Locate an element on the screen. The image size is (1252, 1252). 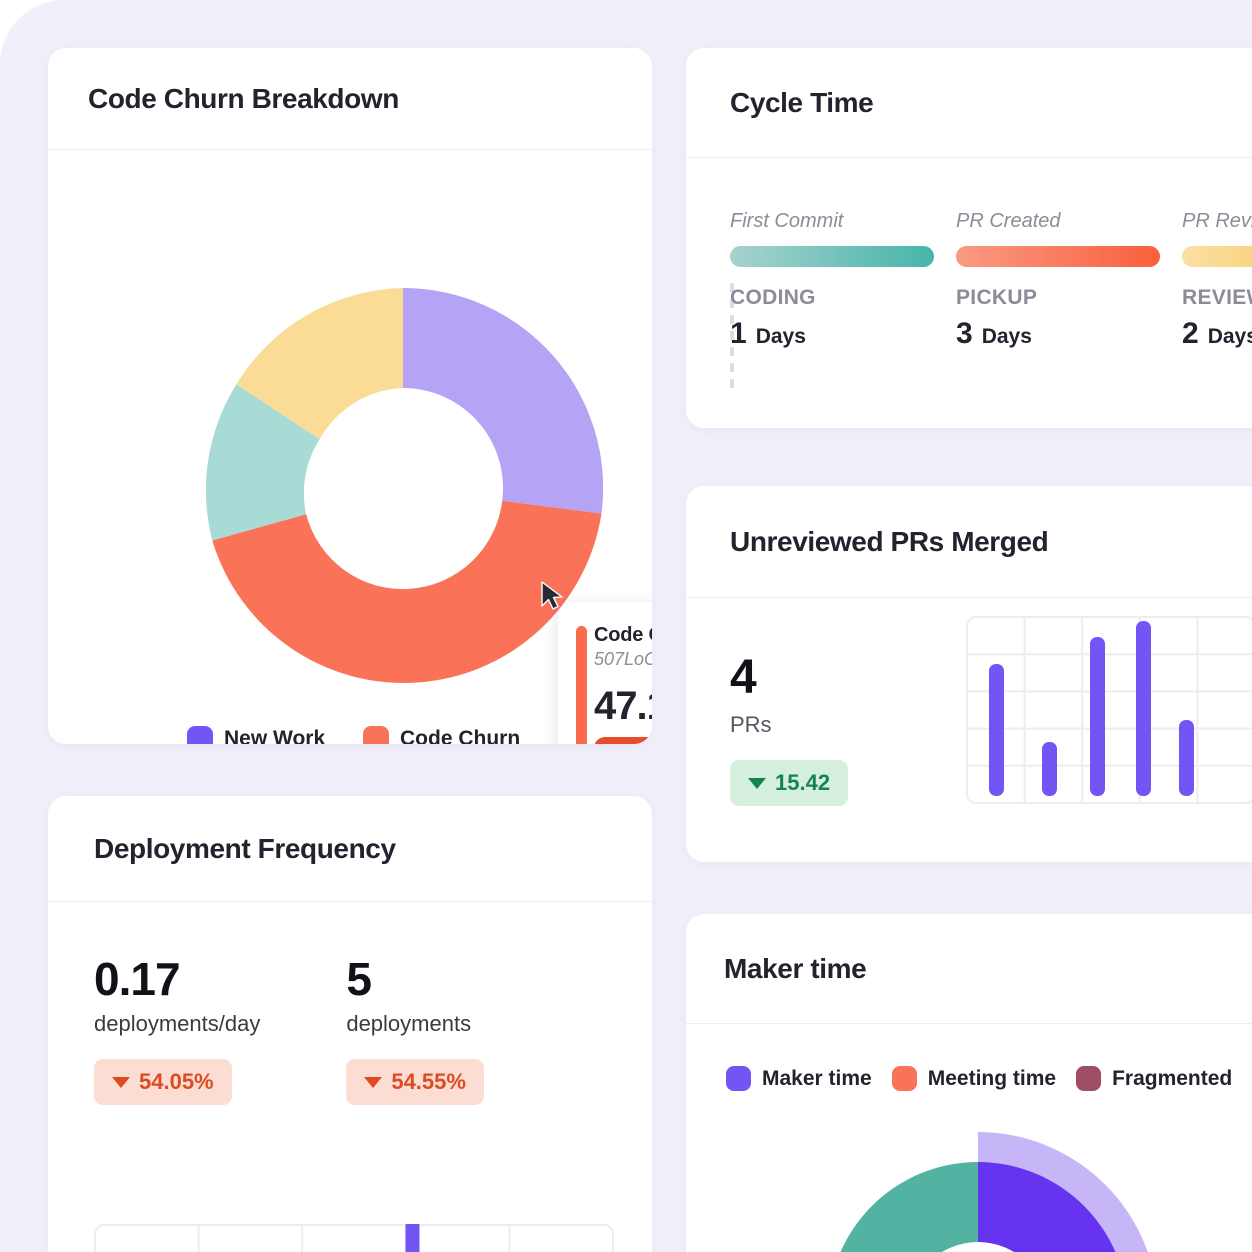
tooltip-value: 47.15% is located at coordinates (623, 706).